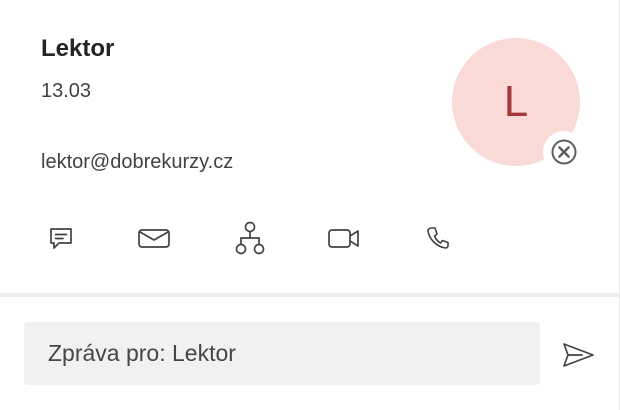 The image size is (620, 410). I want to click on contact-email: lektor@dobrekurzy.cz, so click(137, 162).